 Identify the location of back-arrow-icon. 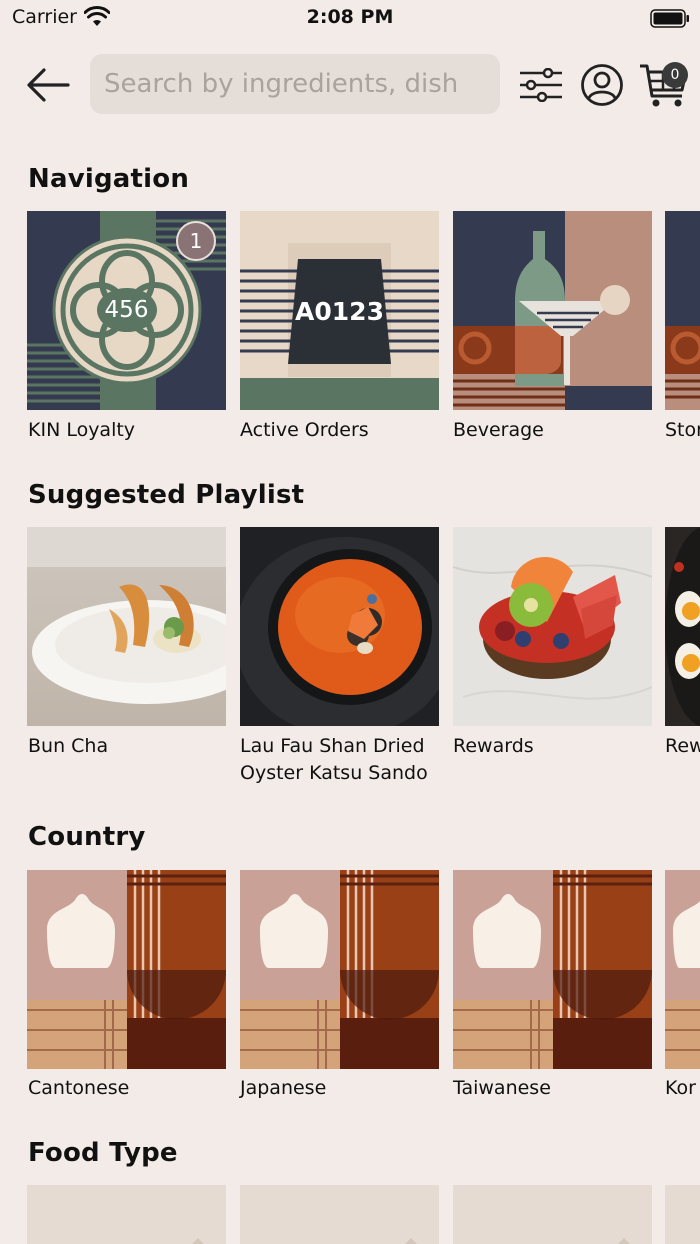
(48, 85).